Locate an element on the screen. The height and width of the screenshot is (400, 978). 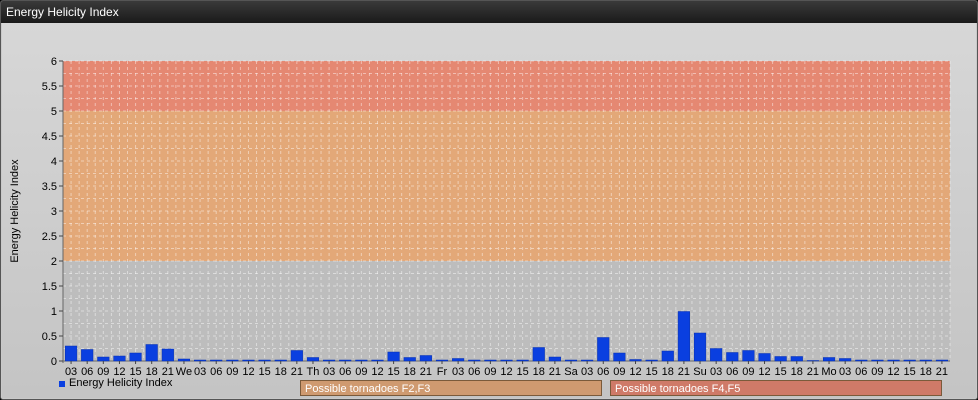
legend-label: Energy Helicity Index is located at coordinates (121, 383).